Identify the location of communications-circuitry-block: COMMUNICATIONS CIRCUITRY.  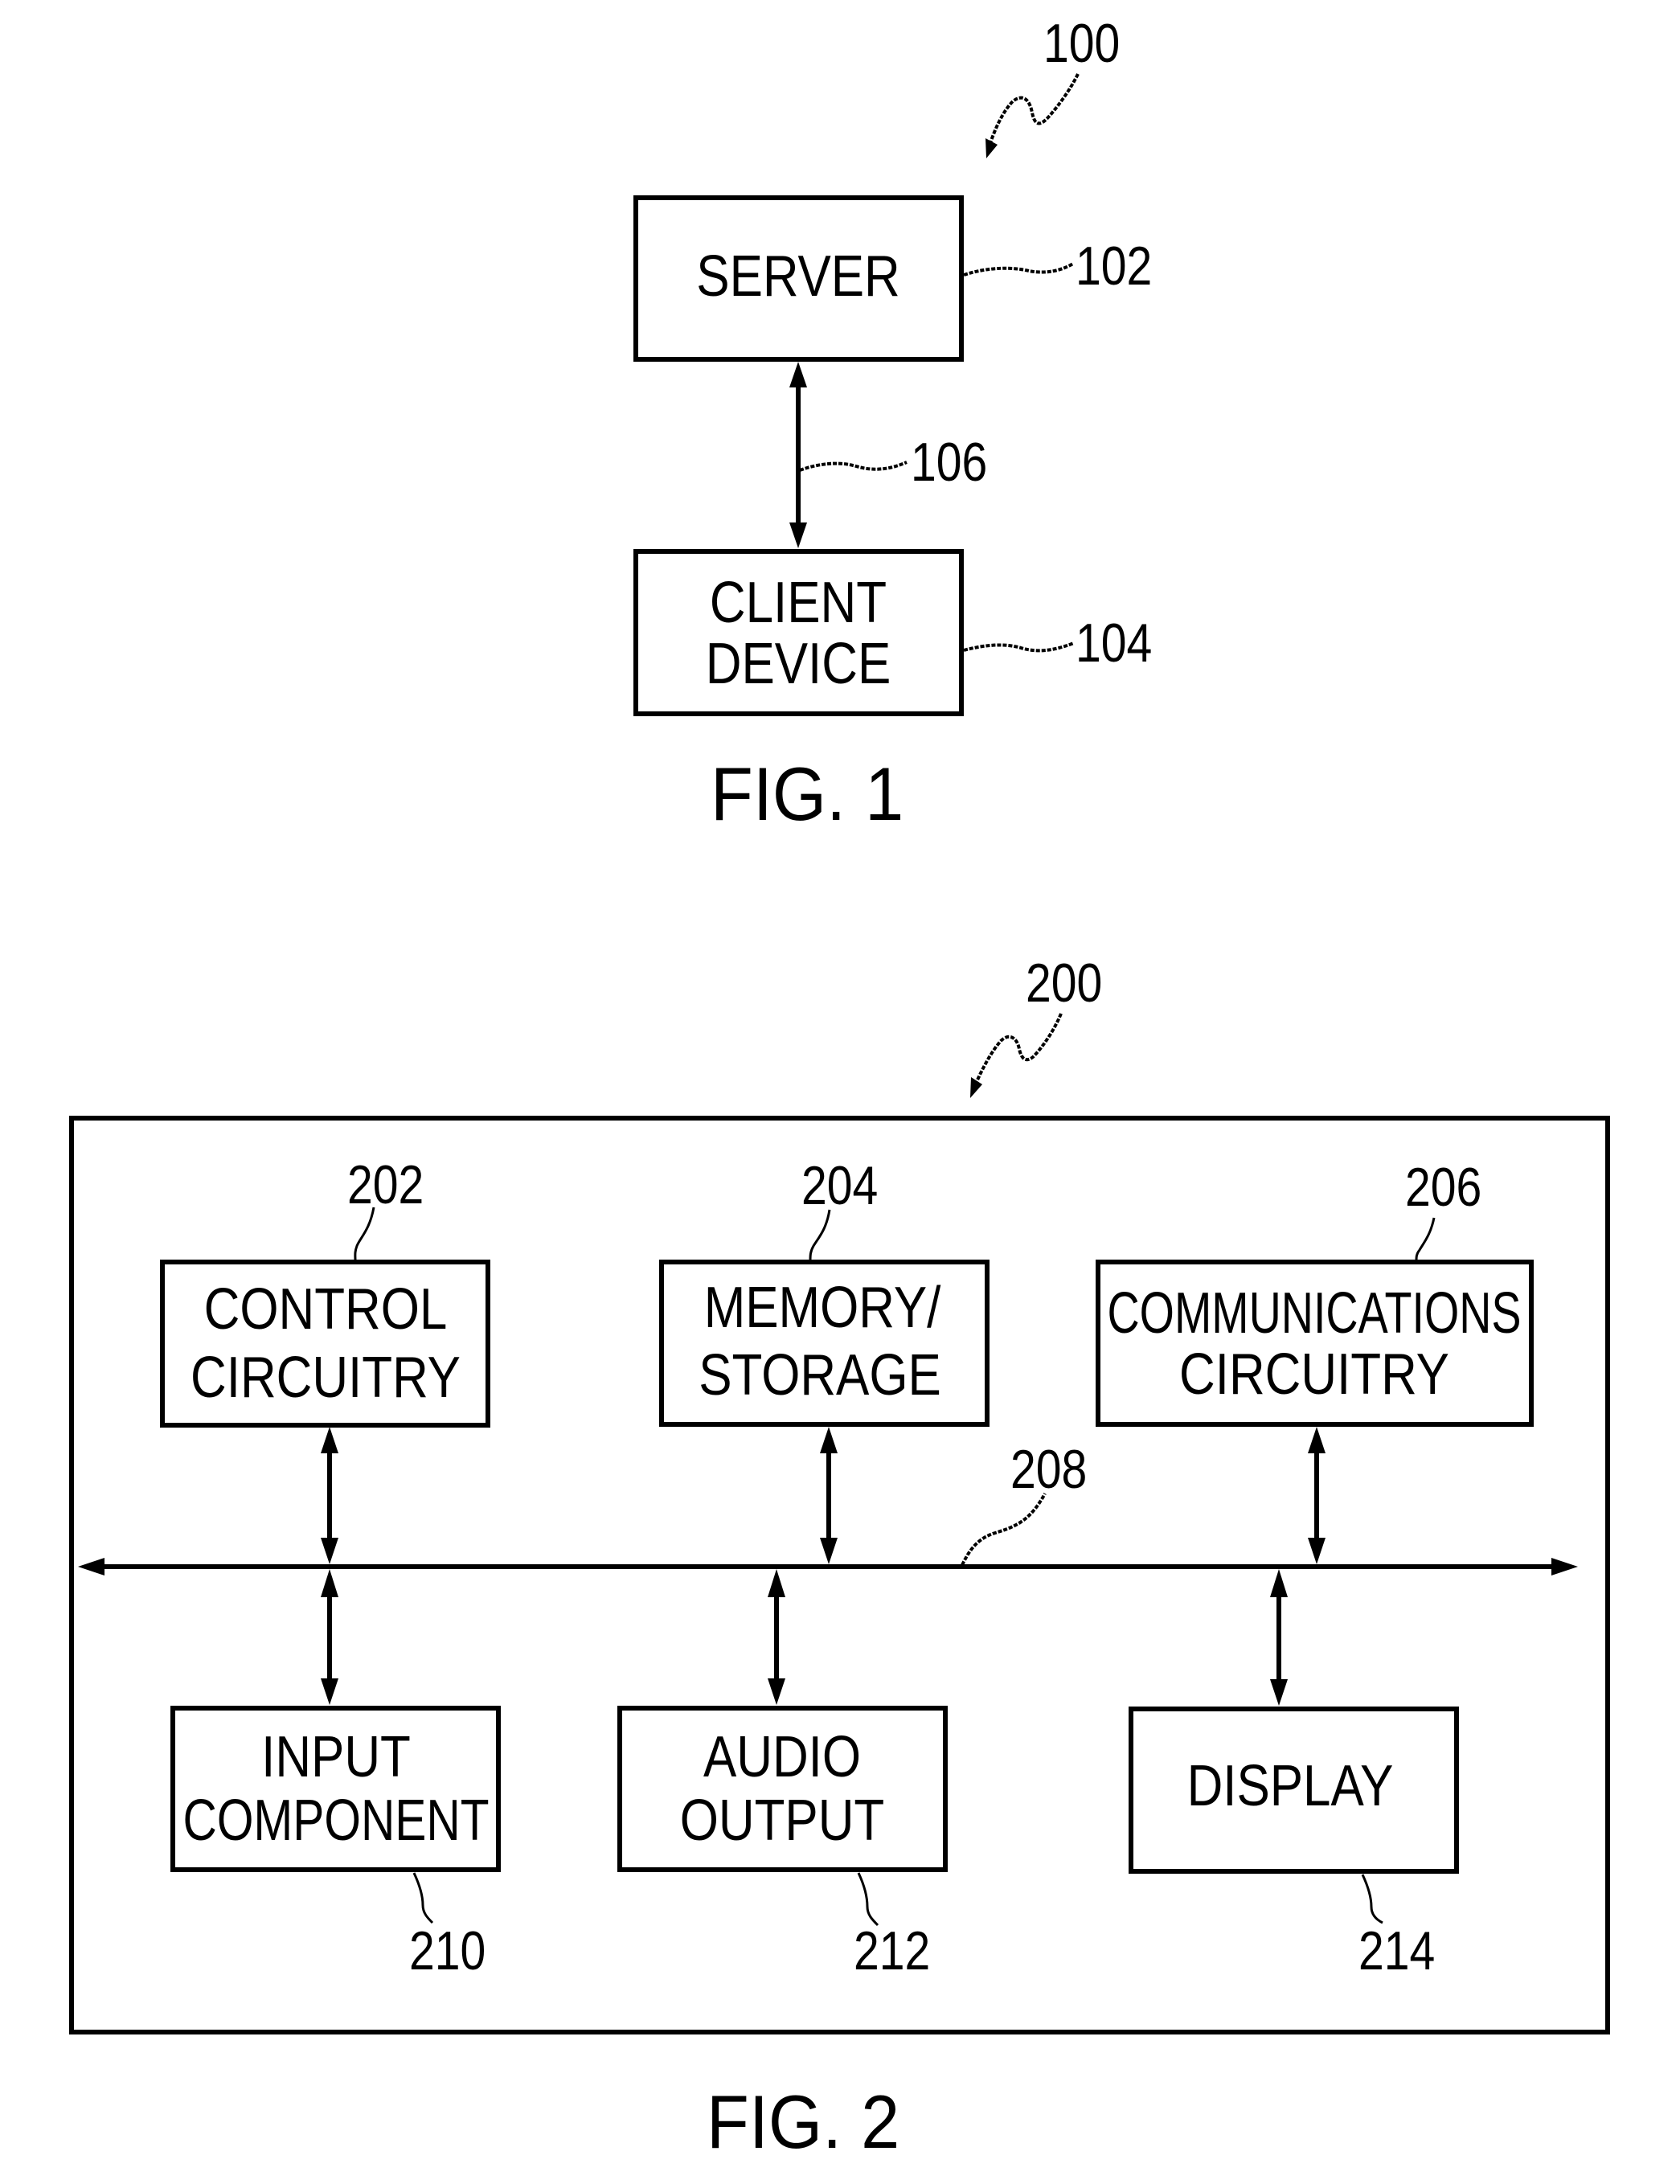
(1315, 1343).